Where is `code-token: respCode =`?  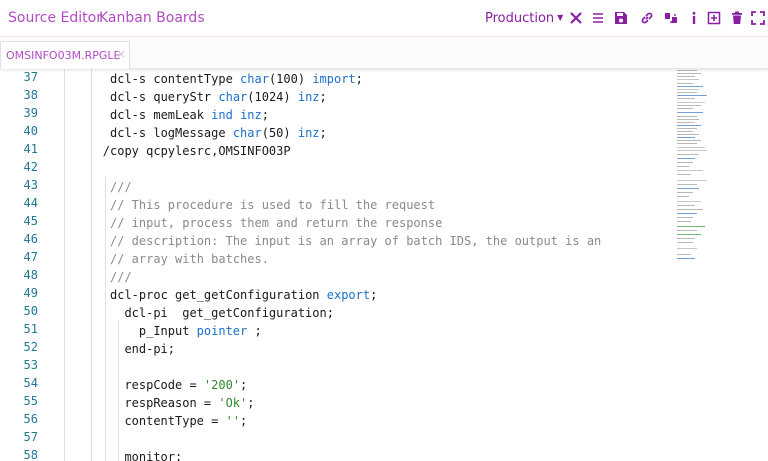
code-token: respCode = is located at coordinates (164, 385).